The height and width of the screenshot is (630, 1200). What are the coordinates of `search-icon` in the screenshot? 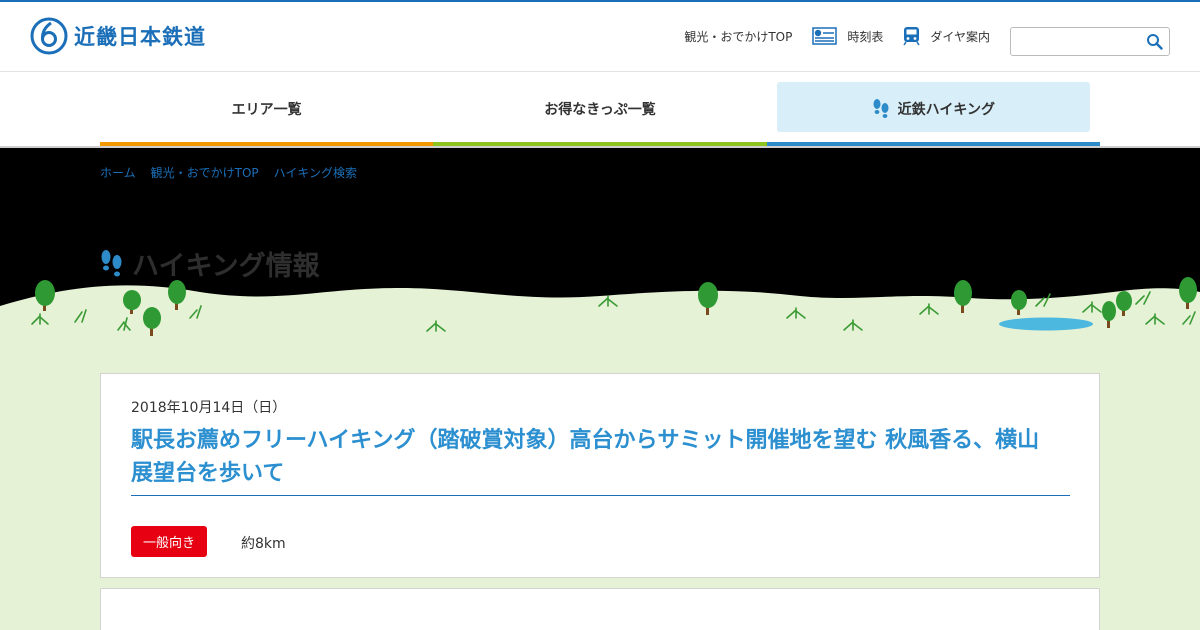 It's located at (1155, 42).